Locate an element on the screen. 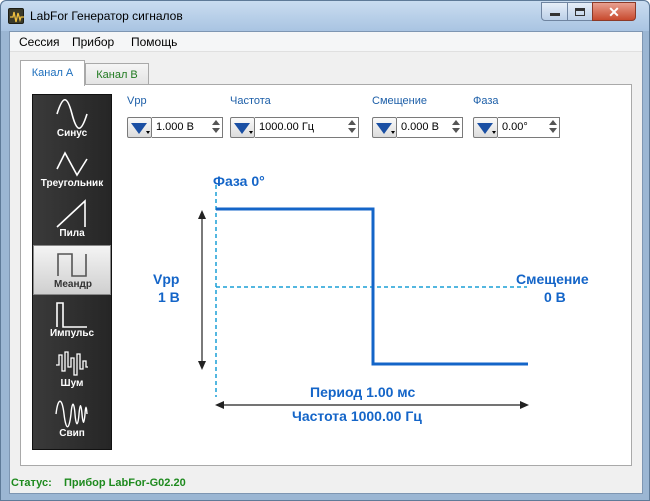 The image size is (650, 501). tab-channel-a: Канал А is located at coordinates (52, 73).